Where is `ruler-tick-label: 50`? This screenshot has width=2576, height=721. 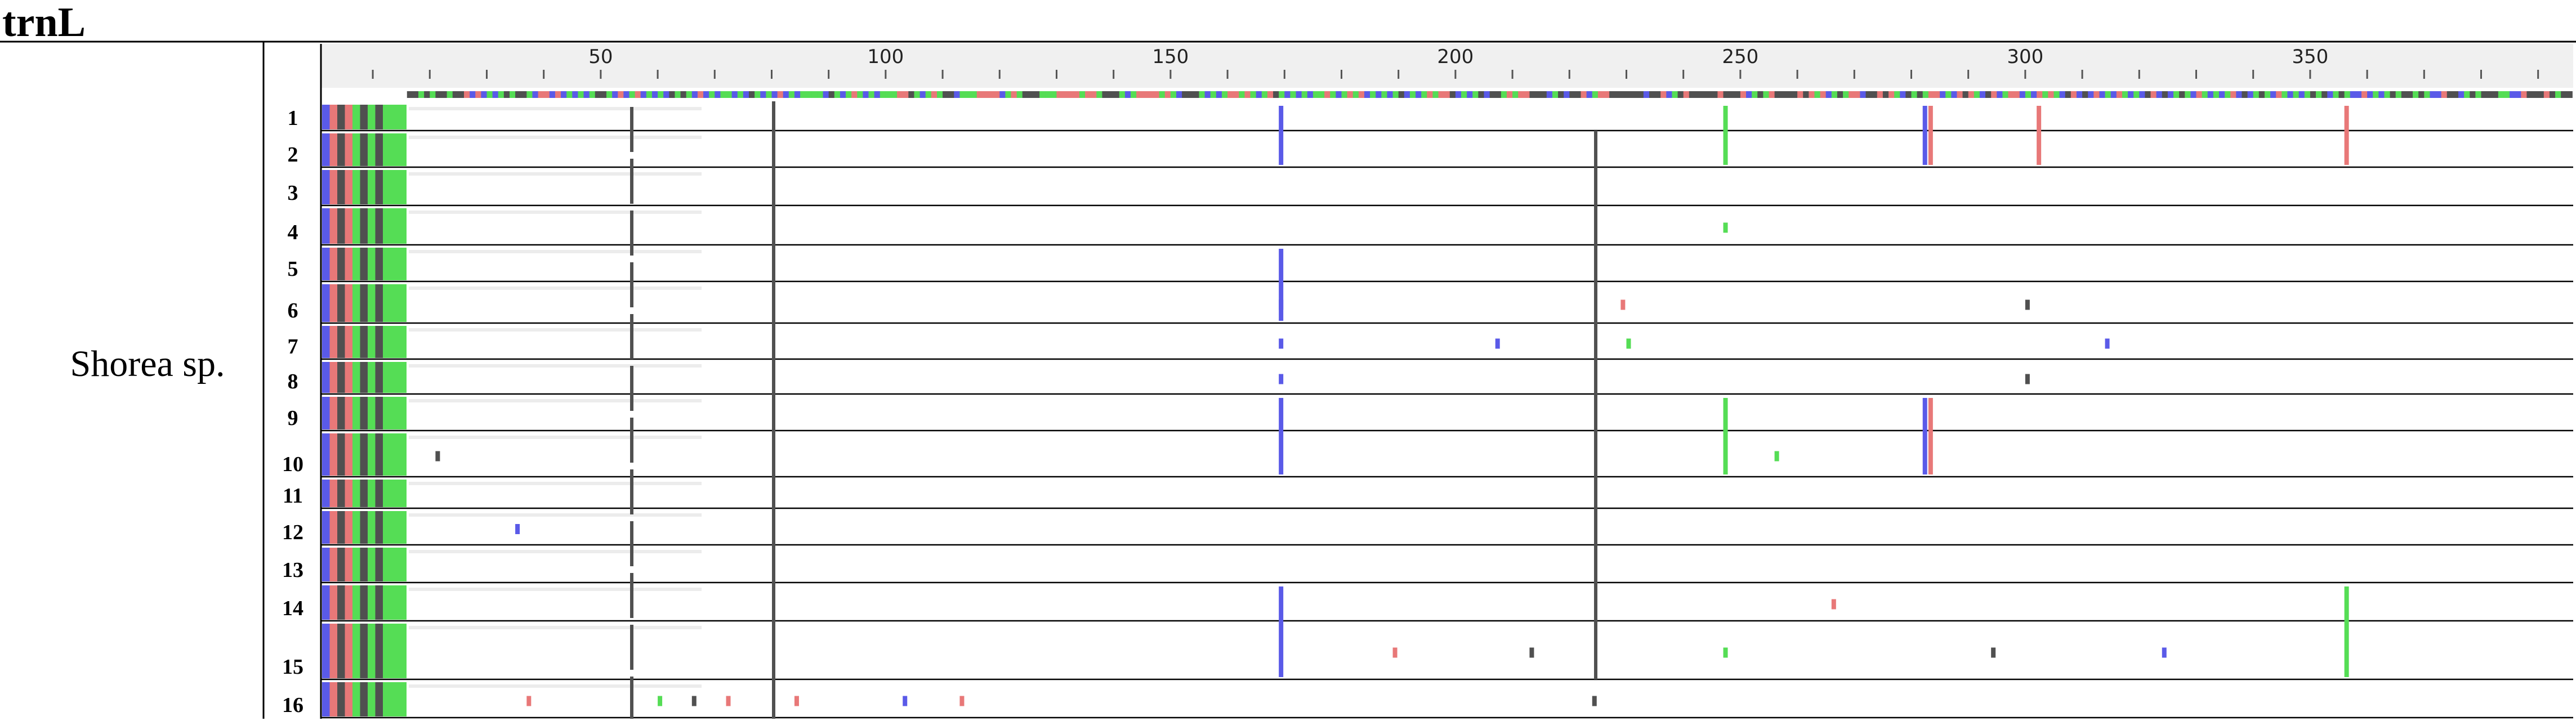
ruler-tick-label: 50 is located at coordinates (600, 57).